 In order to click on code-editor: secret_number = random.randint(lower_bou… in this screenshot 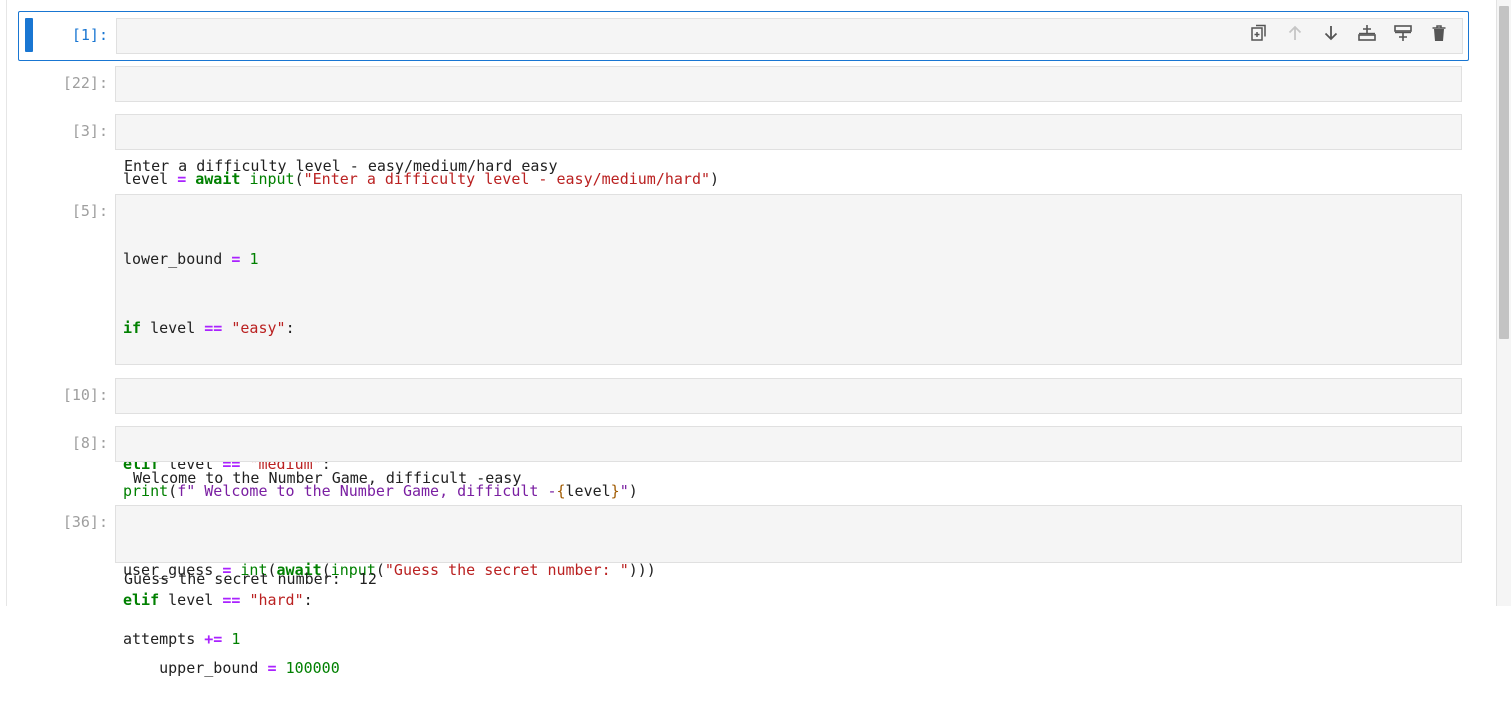, I will do `click(788, 415)`.